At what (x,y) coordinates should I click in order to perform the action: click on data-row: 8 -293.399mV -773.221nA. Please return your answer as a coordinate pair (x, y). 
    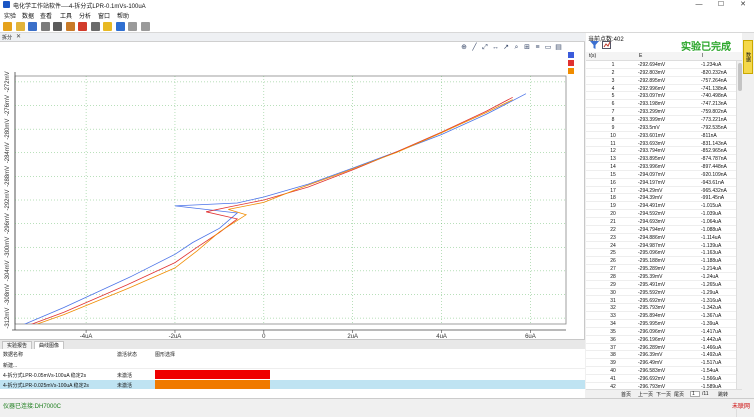
    Looking at the image, I should click on (661, 120).